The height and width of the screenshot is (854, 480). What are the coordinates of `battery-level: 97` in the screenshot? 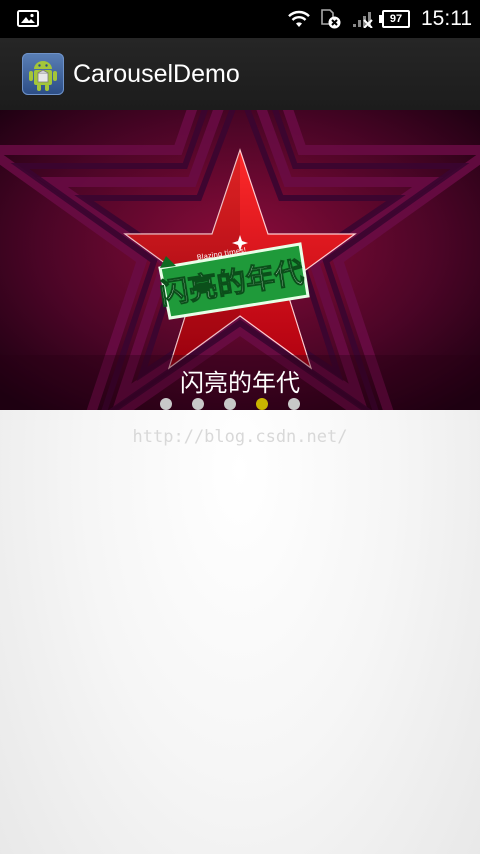 It's located at (396, 19).